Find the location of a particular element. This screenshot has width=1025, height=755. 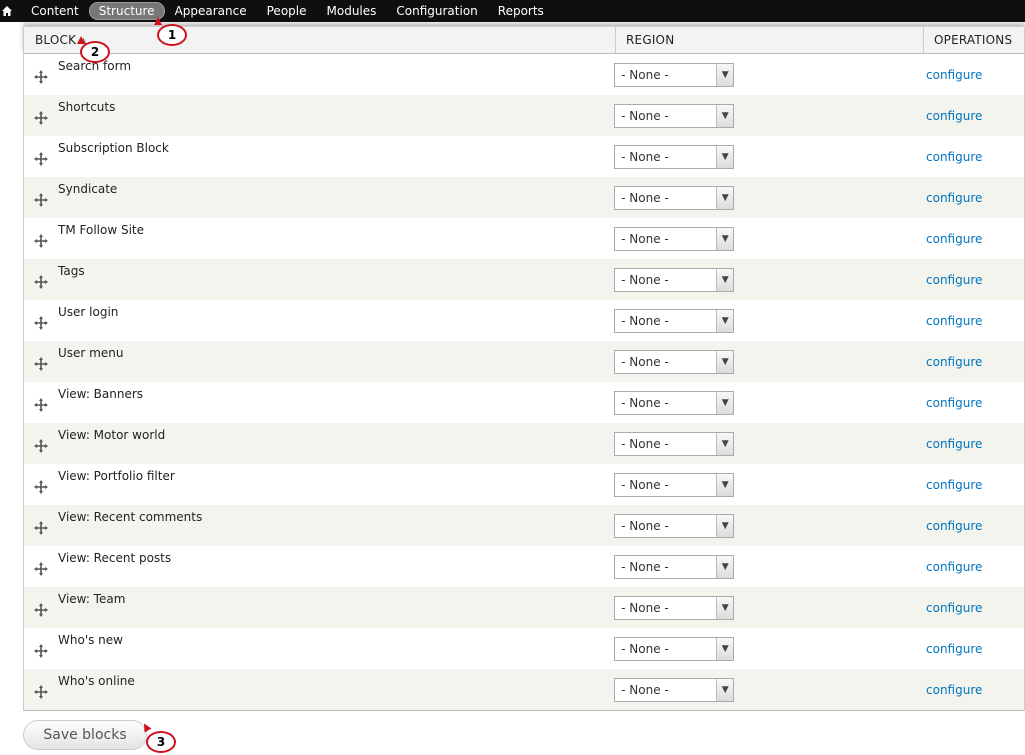

block-name: Who's new is located at coordinates (90, 639).